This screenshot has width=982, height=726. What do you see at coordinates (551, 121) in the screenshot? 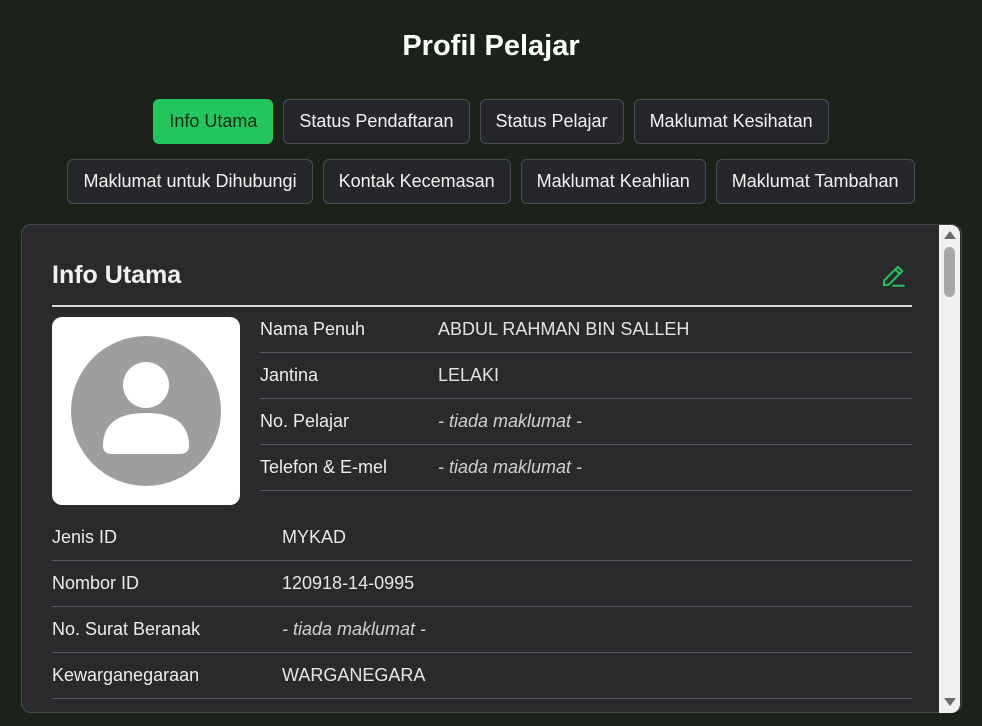
I see `tab-status-pelajar: Status Pelajar` at bounding box center [551, 121].